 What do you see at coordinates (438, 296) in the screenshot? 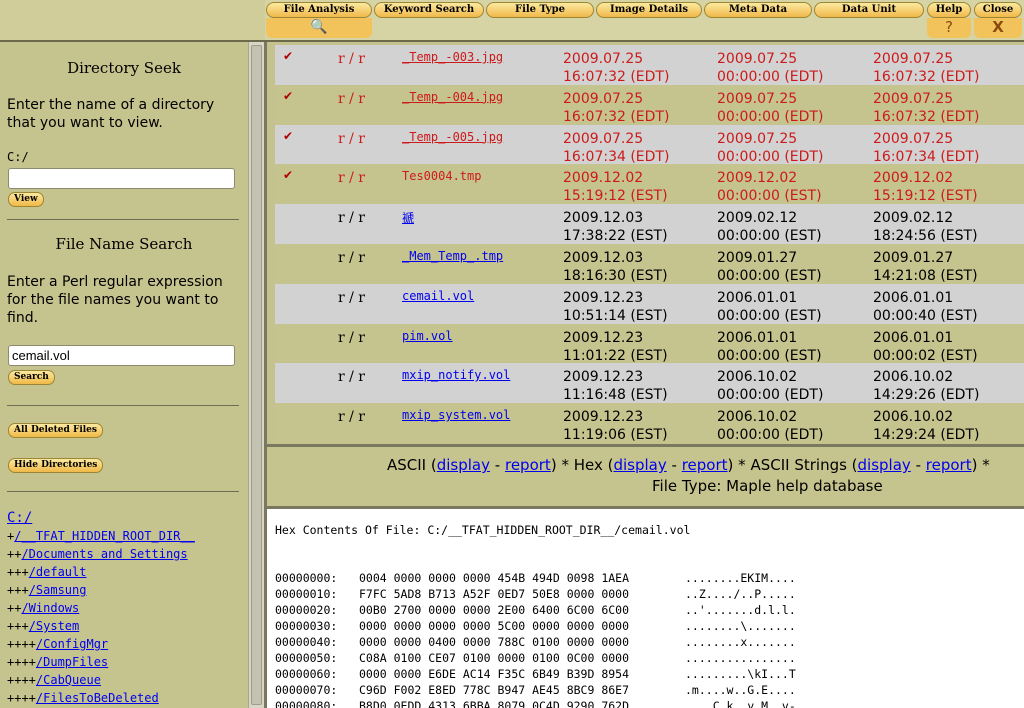
I see `file-name-link: cemail.vol` at bounding box center [438, 296].